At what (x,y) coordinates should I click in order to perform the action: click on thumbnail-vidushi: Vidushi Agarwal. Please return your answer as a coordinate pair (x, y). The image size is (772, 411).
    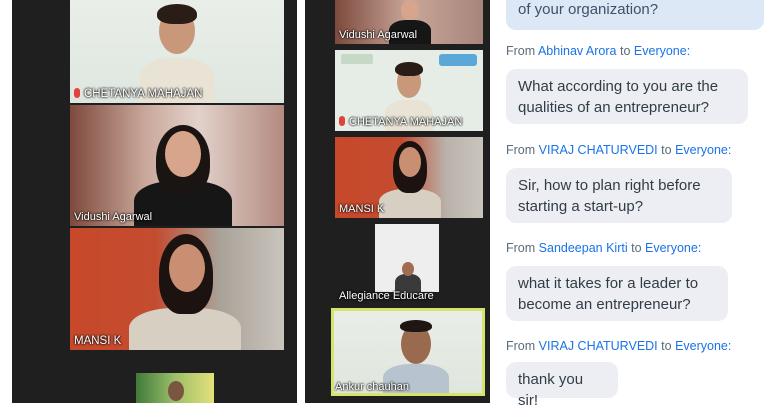
    Looking at the image, I should click on (409, 22).